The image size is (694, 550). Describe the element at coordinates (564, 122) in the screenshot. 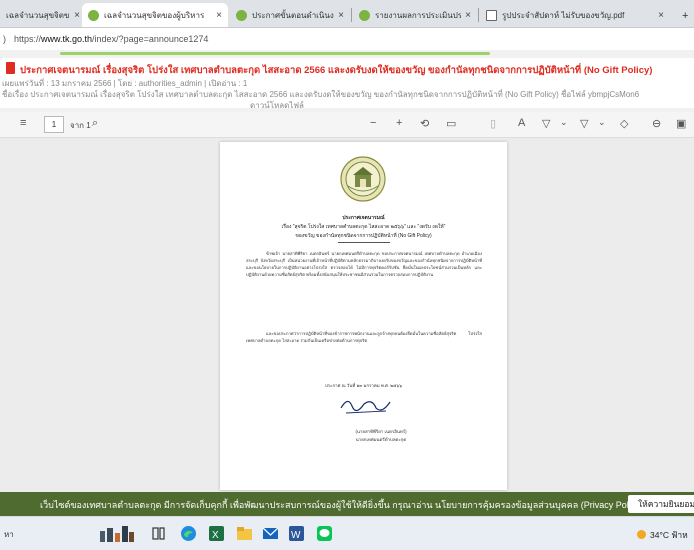

I see `draw-options-chevron-icon: ⌄` at that location.